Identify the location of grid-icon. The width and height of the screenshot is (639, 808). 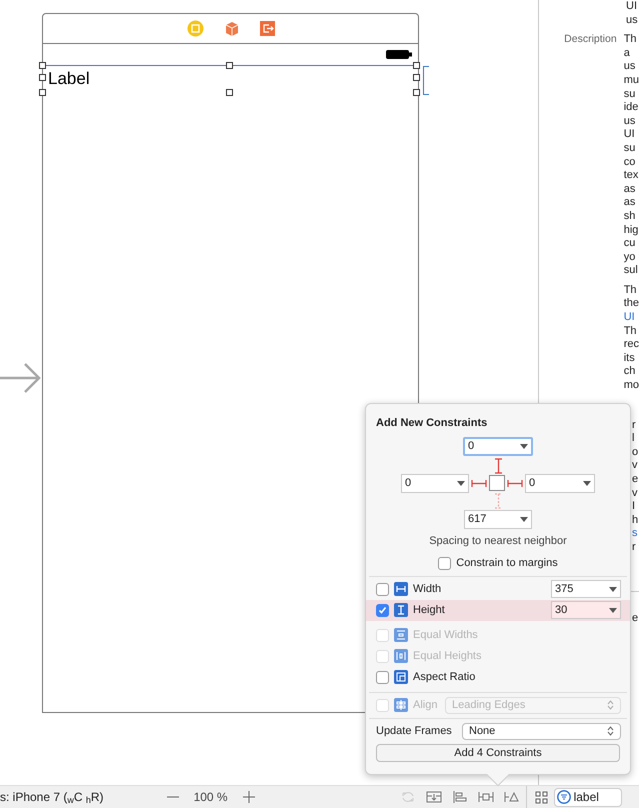
(541, 797).